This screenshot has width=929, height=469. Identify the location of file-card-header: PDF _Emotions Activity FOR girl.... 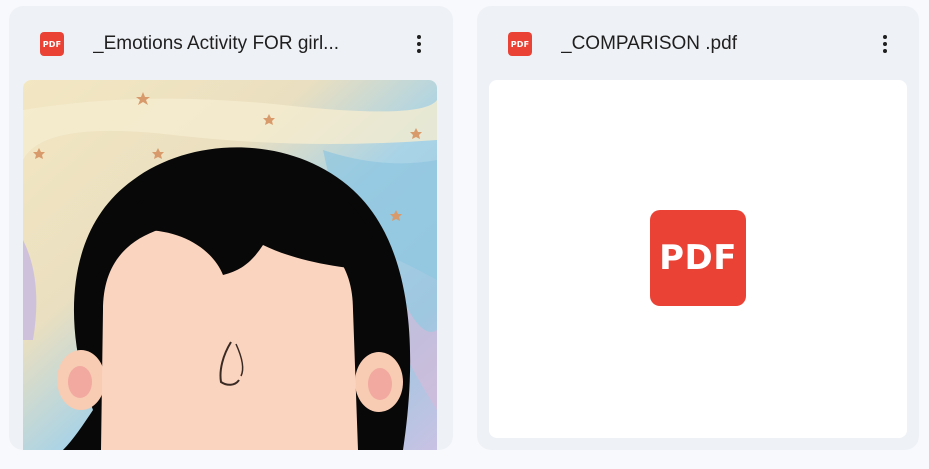
(231, 43).